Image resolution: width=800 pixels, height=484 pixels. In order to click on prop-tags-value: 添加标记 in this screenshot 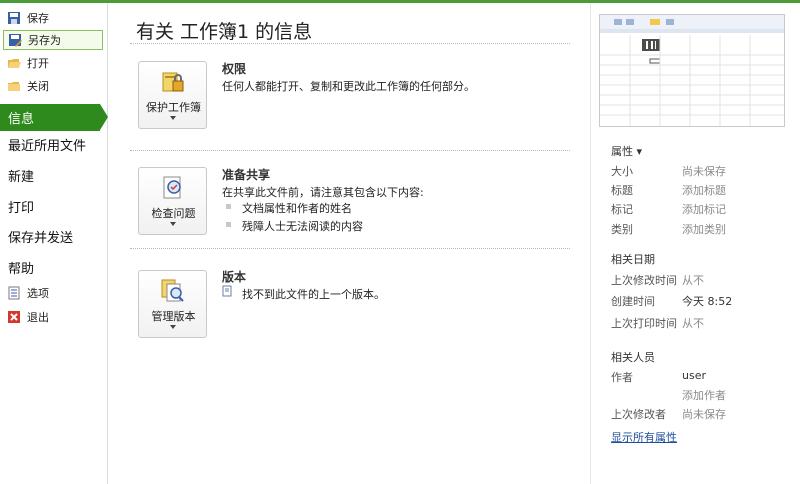, I will do `click(704, 209)`.